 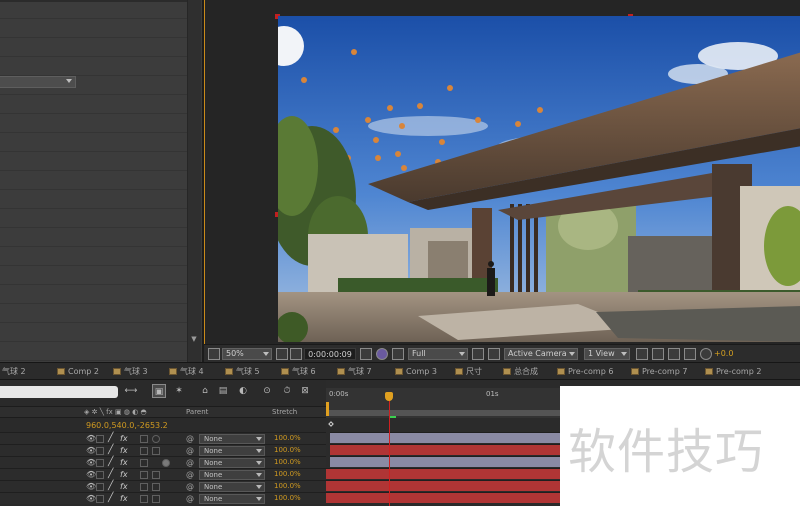 I want to click on time-graph: 0:00s 01s, so click(x=443, y=443).